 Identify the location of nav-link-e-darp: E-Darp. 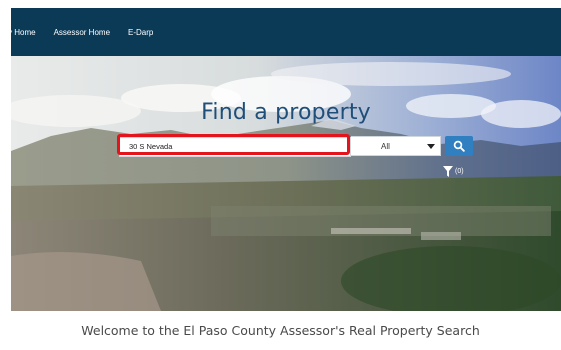
(140, 32).